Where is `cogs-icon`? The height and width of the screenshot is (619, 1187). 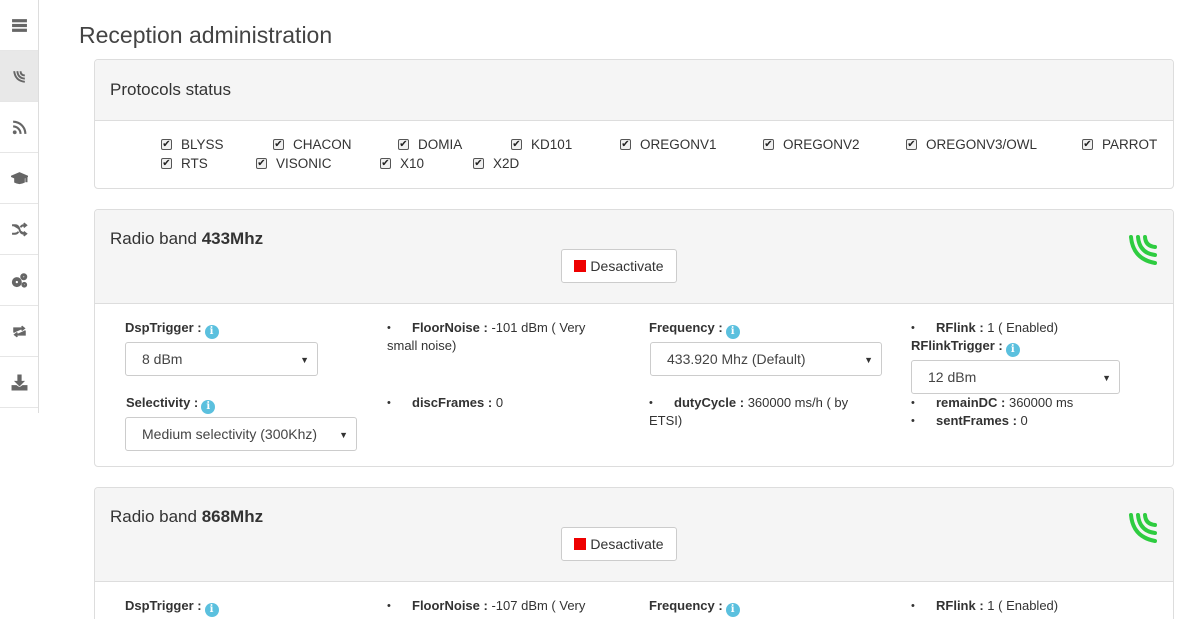 cogs-icon is located at coordinates (19, 280).